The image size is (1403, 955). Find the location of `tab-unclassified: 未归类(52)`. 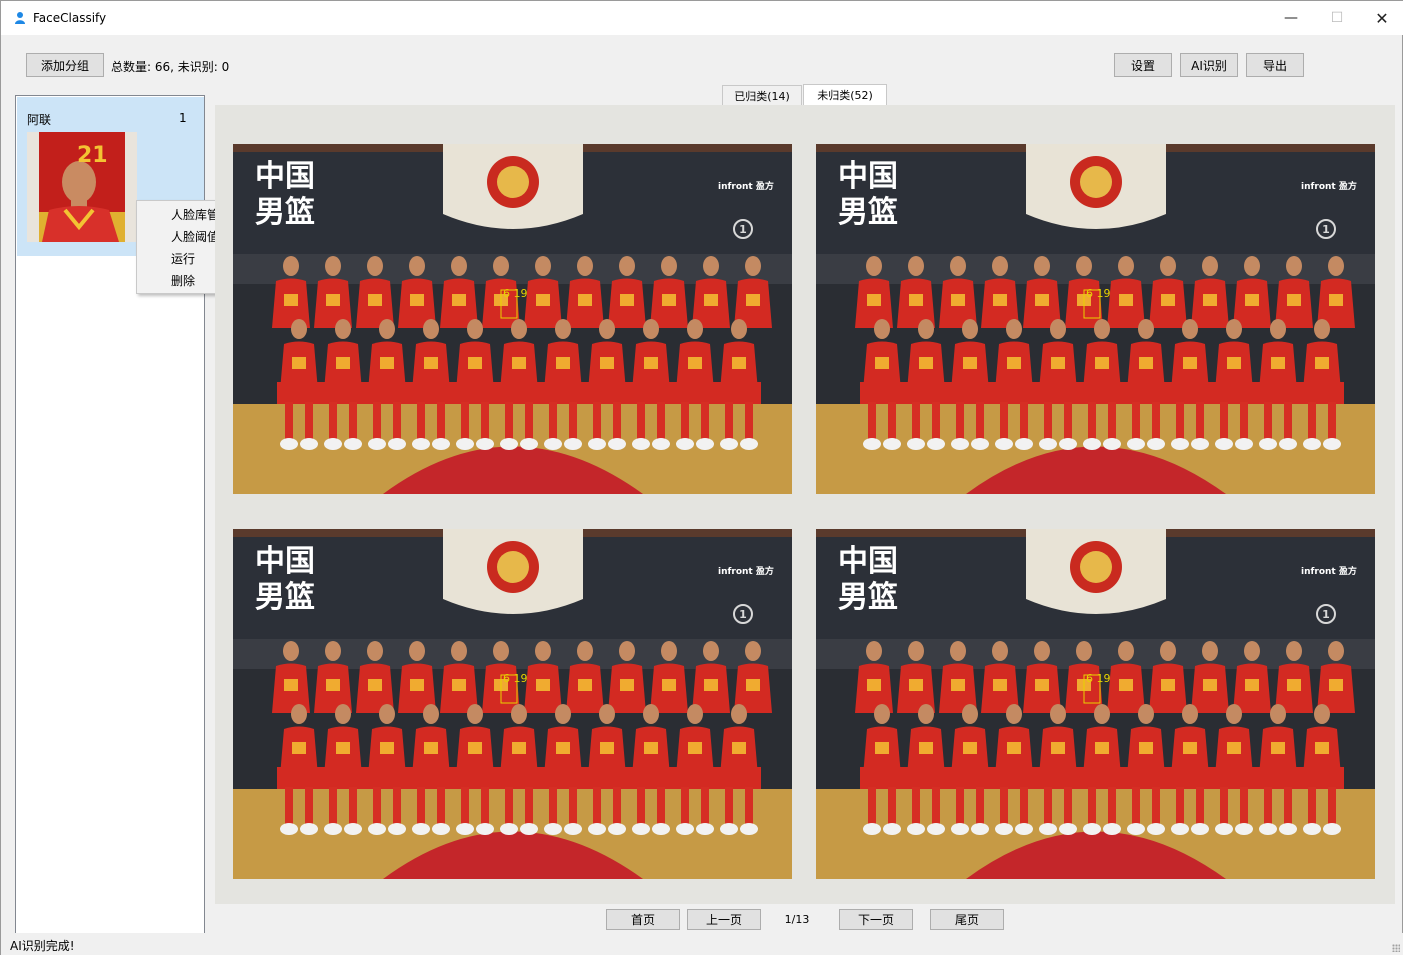

tab-unclassified: 未归类(52) is located at coordinates (845, 94).